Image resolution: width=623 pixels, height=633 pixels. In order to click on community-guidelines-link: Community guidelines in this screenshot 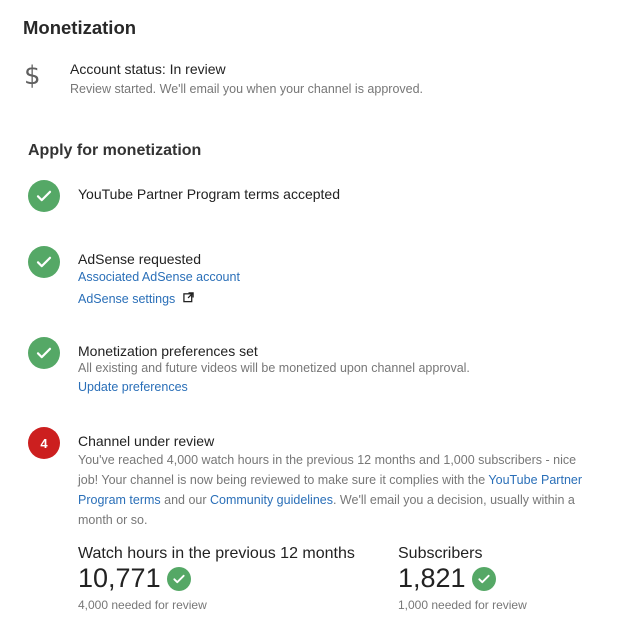, I will do `click(271, 500)`.